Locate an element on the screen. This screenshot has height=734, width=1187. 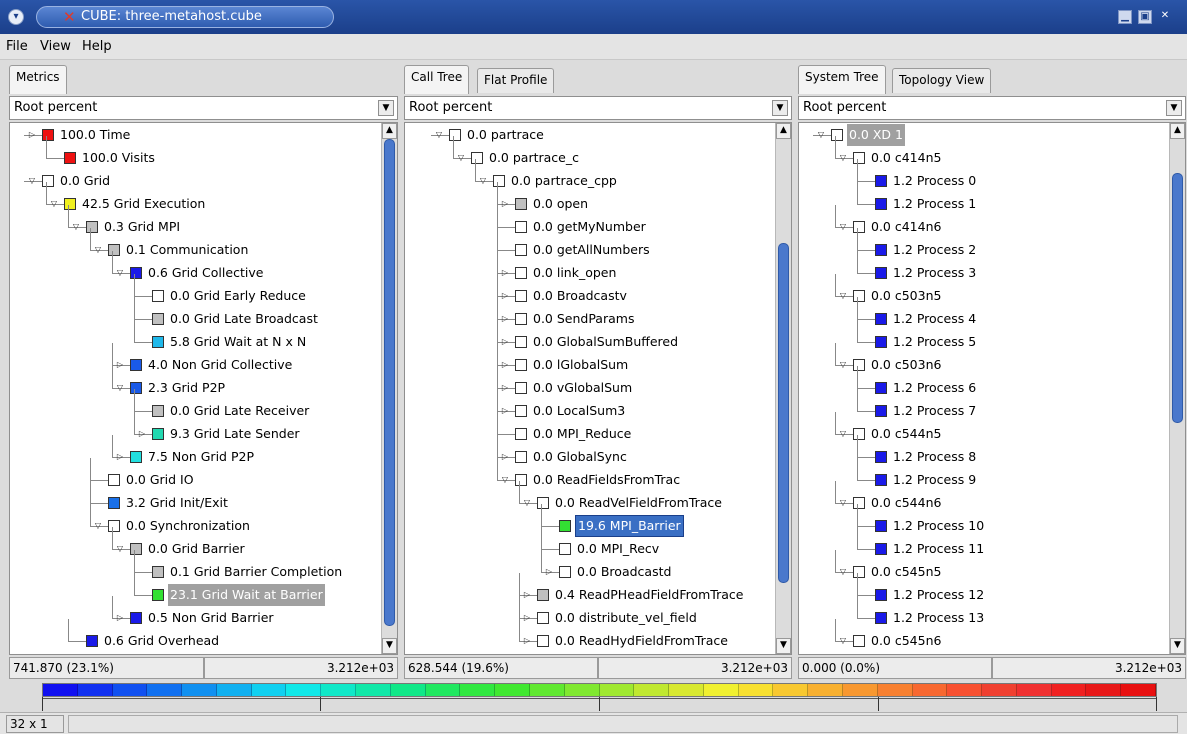
tree-row: ▽ 0.0 XD 1 is located at coordinates (992, 135).